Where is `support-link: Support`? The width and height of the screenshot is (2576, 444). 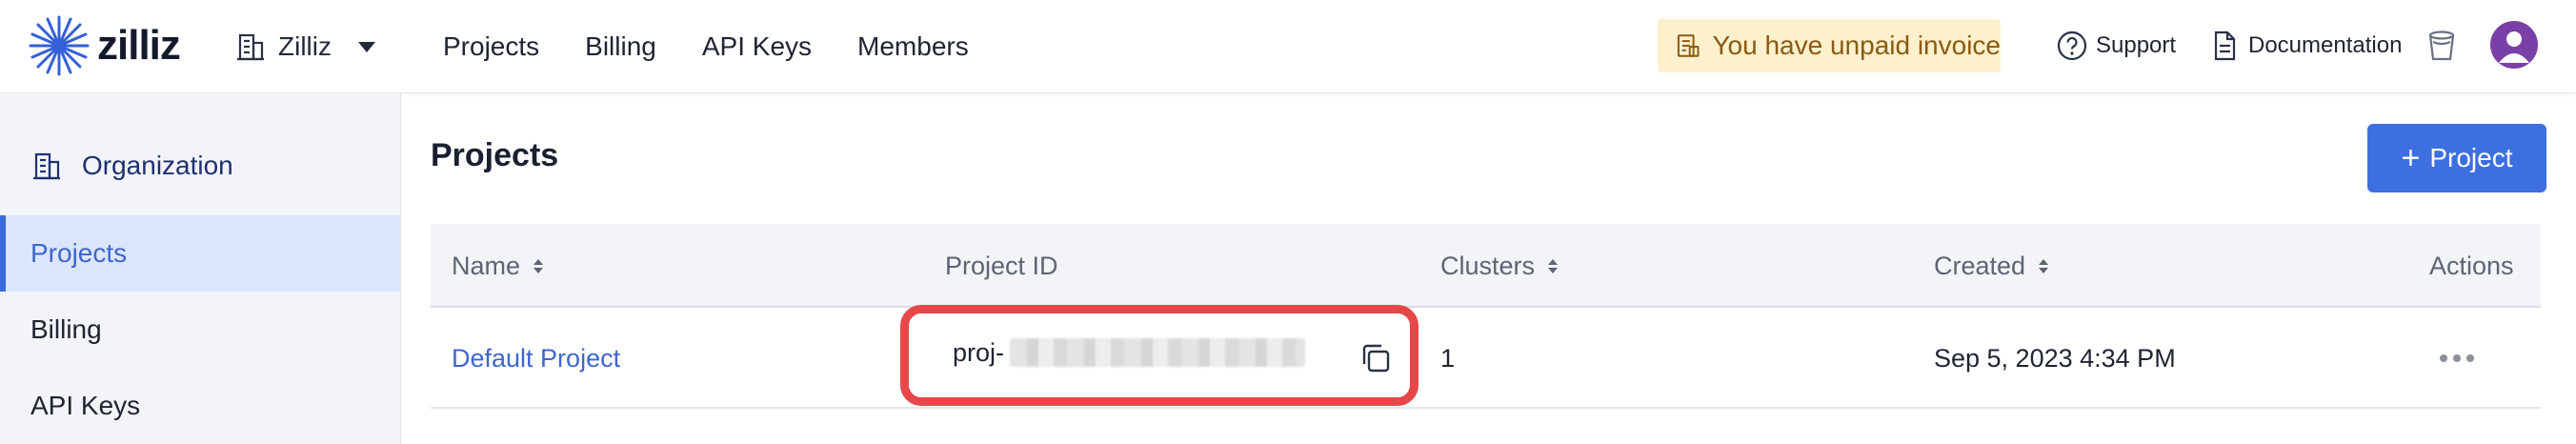
support-link: Support is located at coordinates (2116, 46).